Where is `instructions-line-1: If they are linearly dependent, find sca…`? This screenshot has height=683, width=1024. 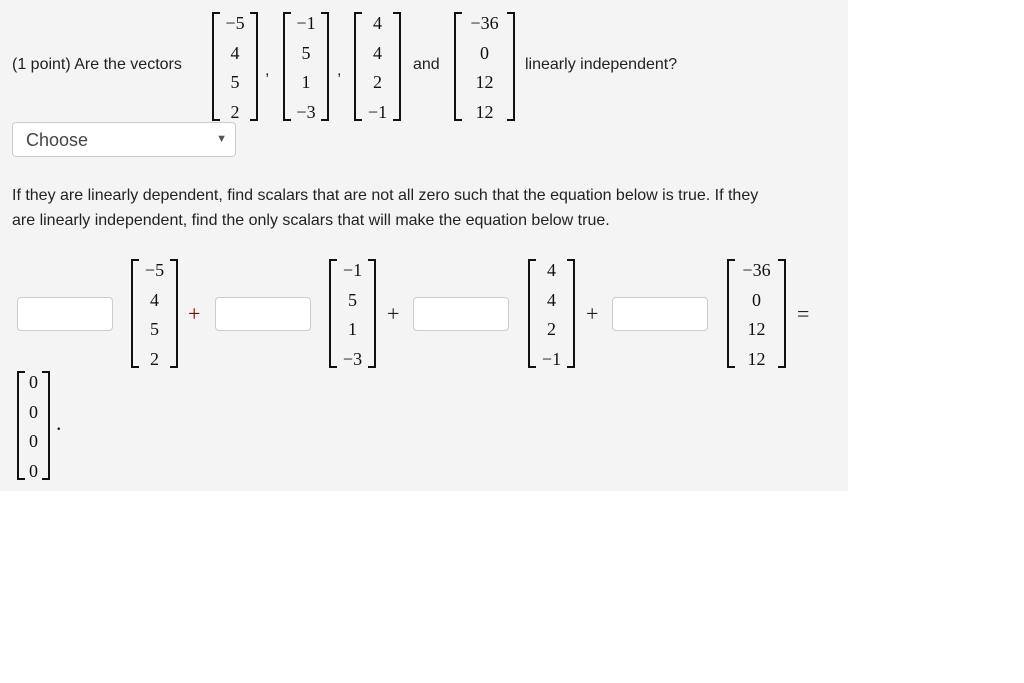 instructions-line-1: If they are linearly dependent, find sca… is located at coordinates (385, 195).